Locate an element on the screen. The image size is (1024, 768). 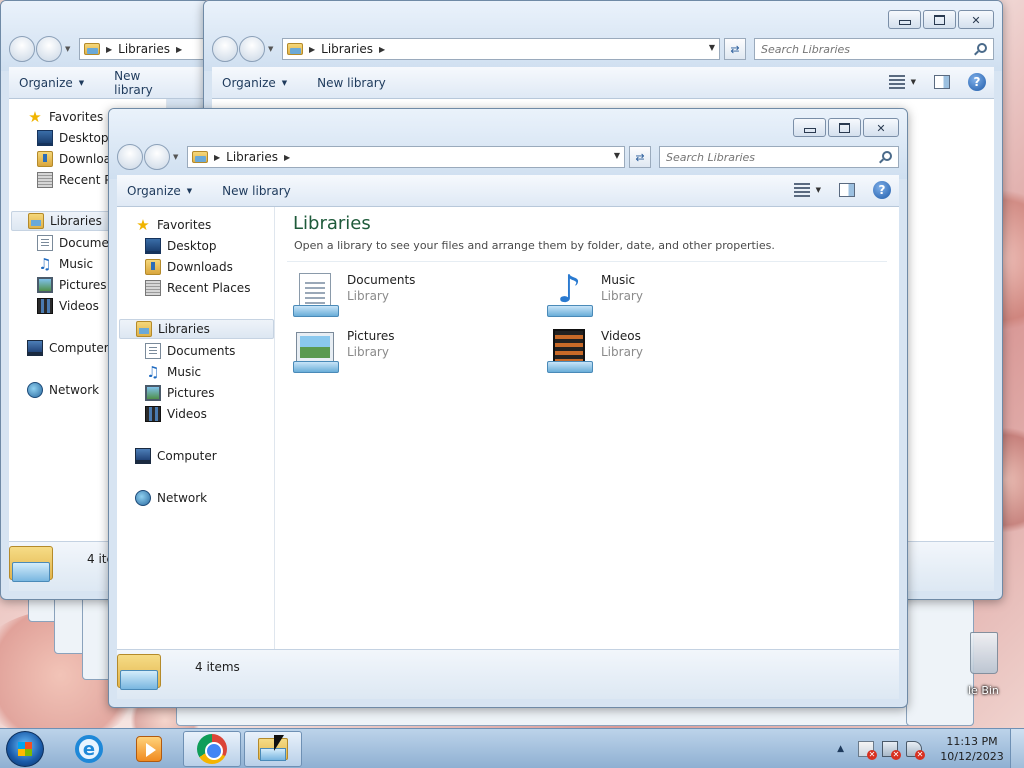
nav-downloads: Downloads is located at coordinates (209, 267).